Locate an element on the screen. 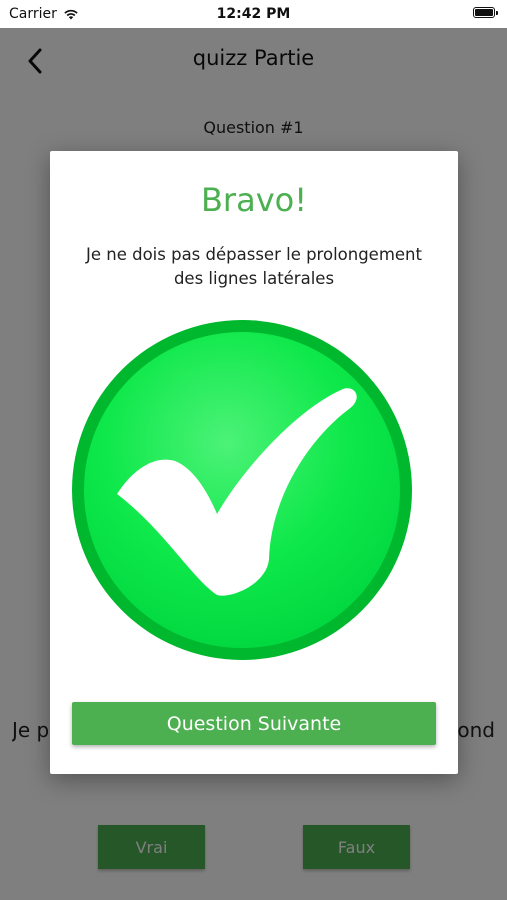 The image size is (507, 900). result-title: Bravo! is located at coordinates (254, 200).